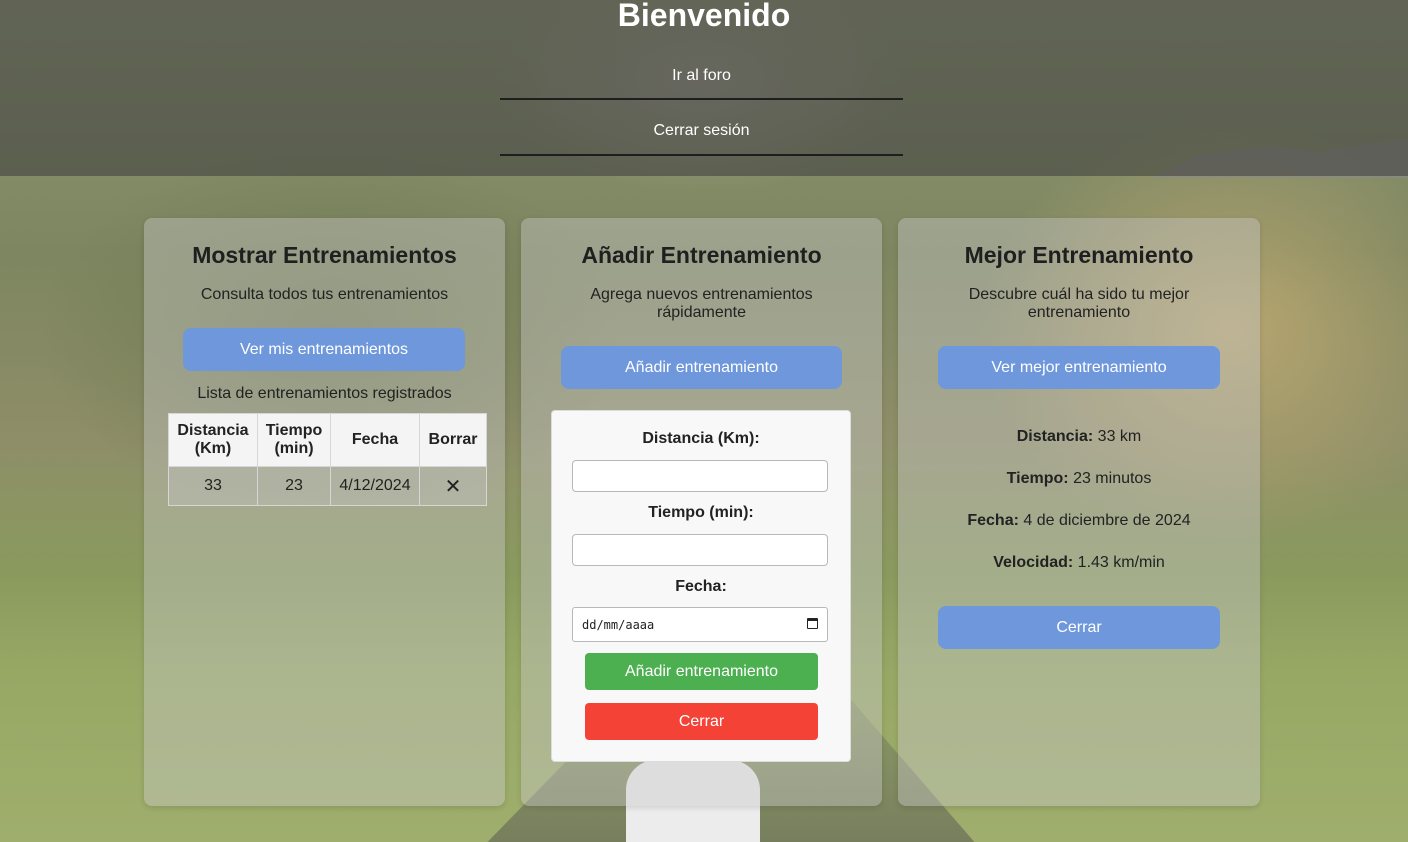 This screenshot has width=1408, height=842. What do you see at coordinates (701, 671) in the screenshot?
I see `submit-training-button: Añadir entrenamiento` at bounding box center [701, 671].